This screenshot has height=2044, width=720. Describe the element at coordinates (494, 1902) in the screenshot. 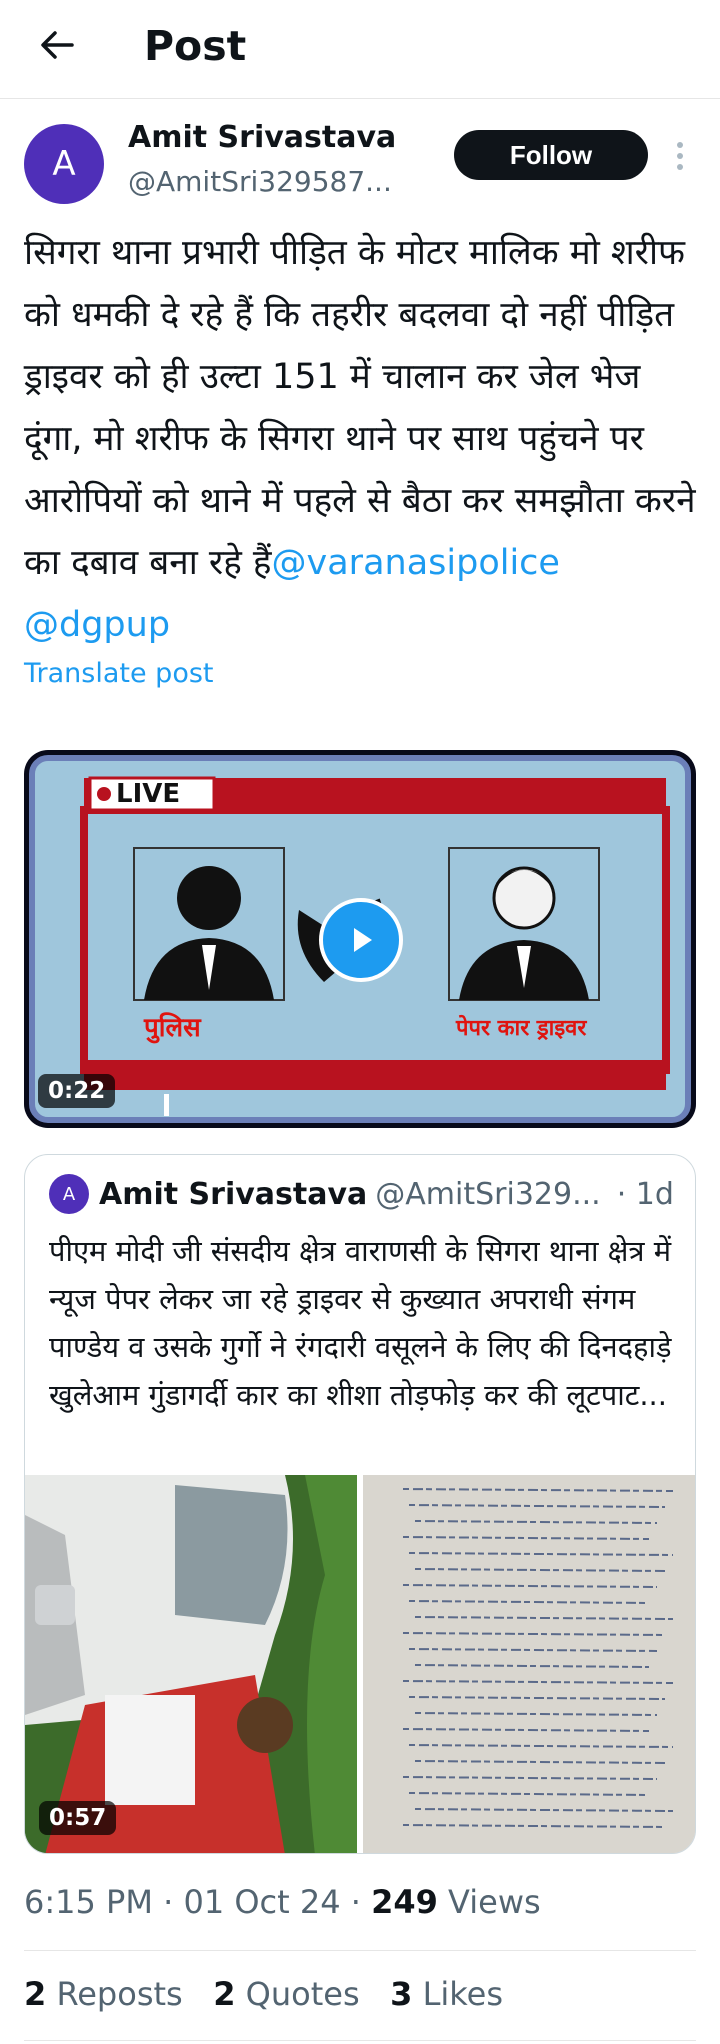

I see `views-label: Views` at that location.